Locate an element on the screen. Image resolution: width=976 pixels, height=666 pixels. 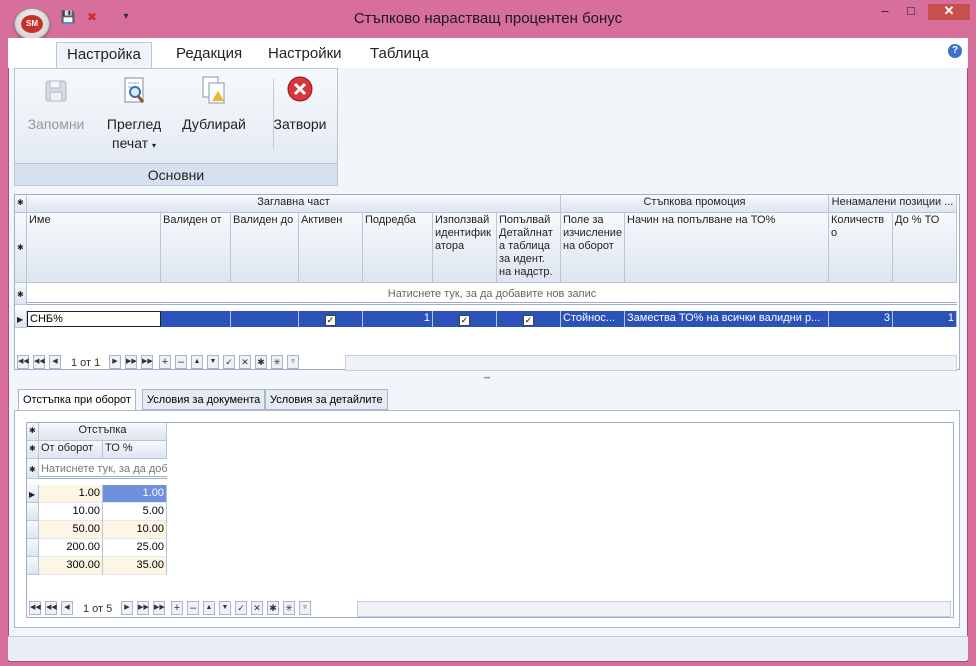
cell-from-turnover: 50.00 is located at coordinates (71, 530).